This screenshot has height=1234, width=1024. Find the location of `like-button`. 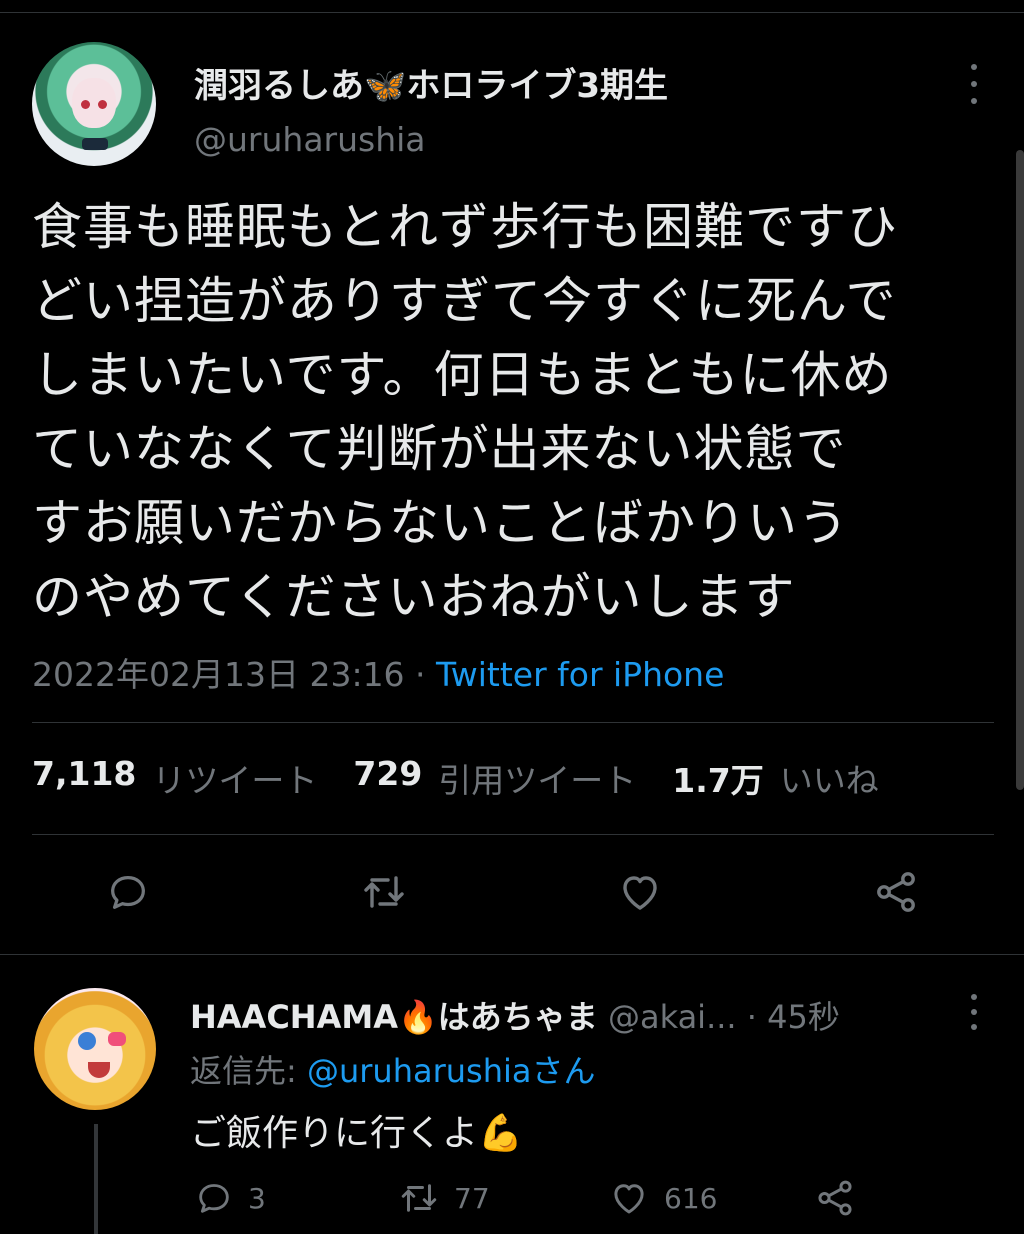

like-button is located at coordinates (640, 892).